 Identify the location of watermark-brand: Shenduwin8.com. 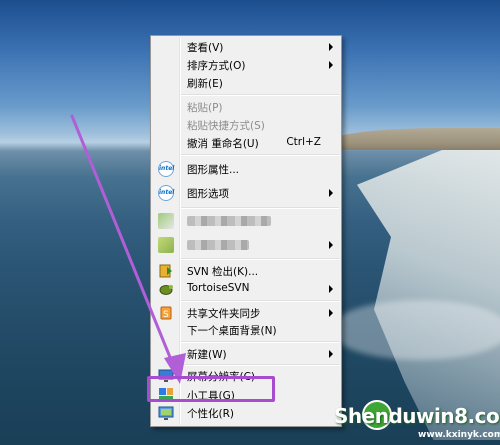
(417, 416).